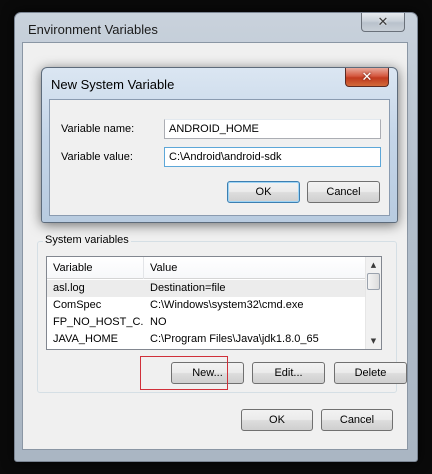 Image resolution: width=432 pixels, height=474 pixels. Describe the element at coordinates (77, 305) in the screenshot. I see `row-variable: ComSpec` at that location.